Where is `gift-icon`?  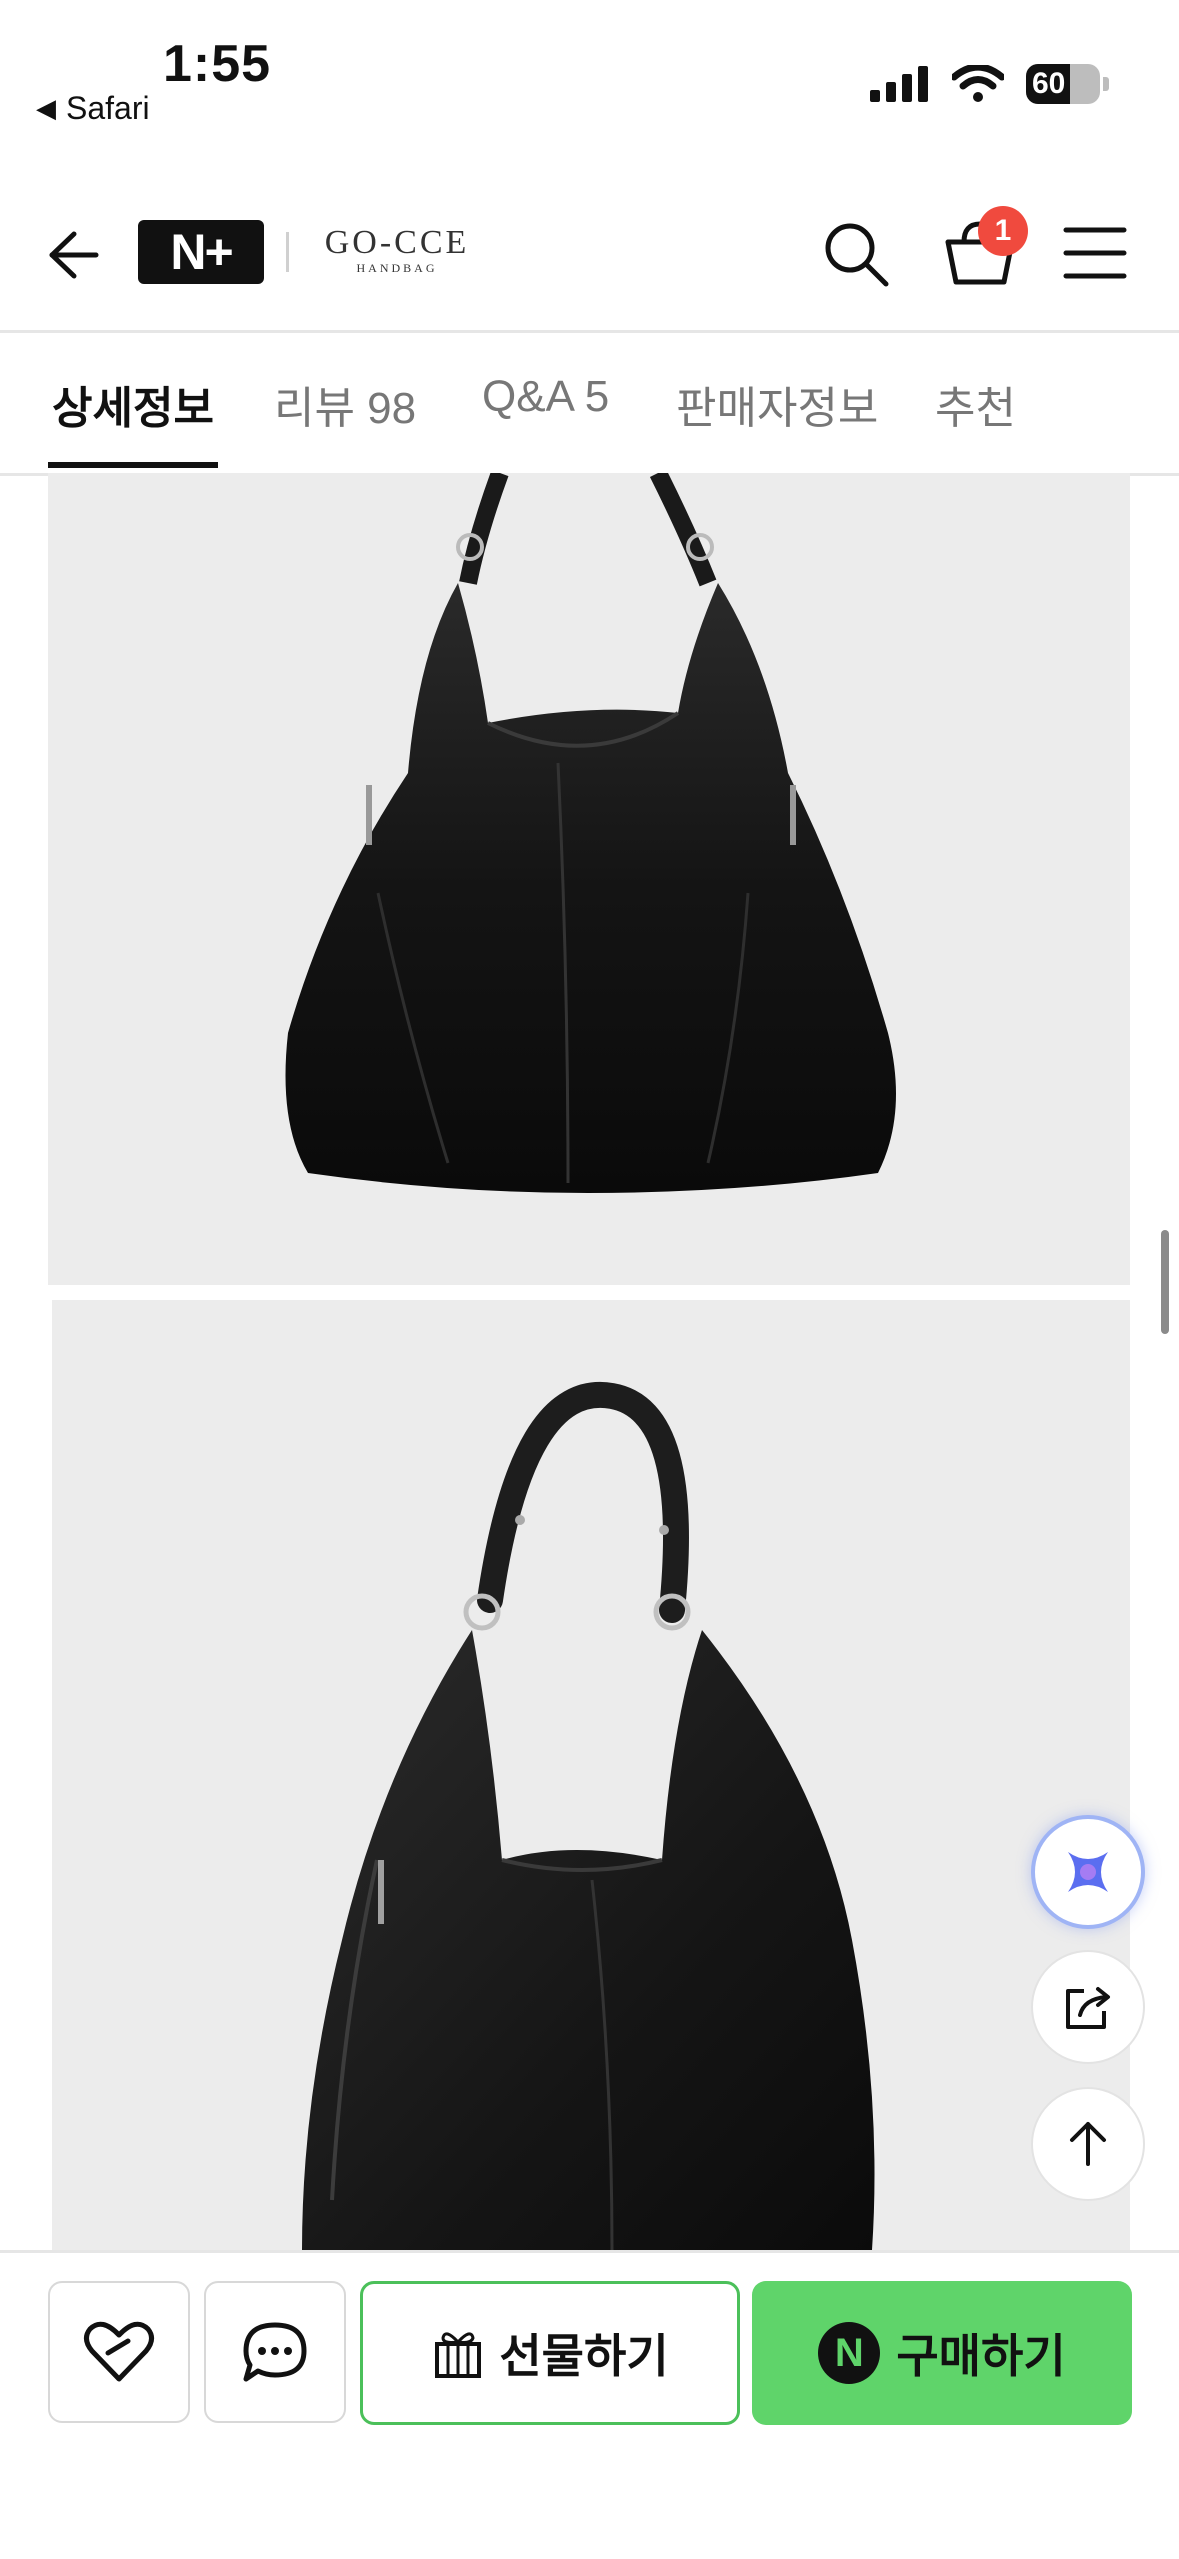 gift-icon is located at coordinates (458, 2355).